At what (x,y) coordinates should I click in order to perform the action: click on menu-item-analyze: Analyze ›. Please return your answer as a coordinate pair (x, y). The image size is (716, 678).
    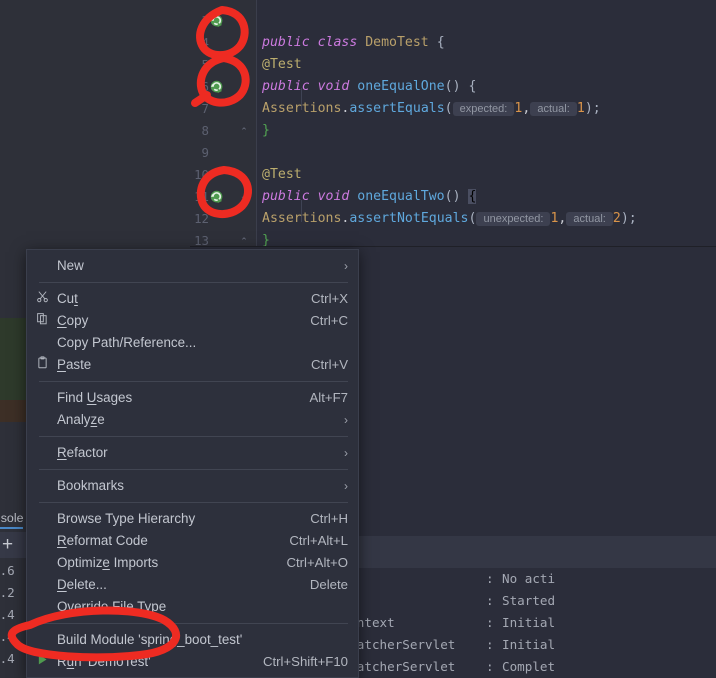
    Looking at the image, I should click on (192, 420).